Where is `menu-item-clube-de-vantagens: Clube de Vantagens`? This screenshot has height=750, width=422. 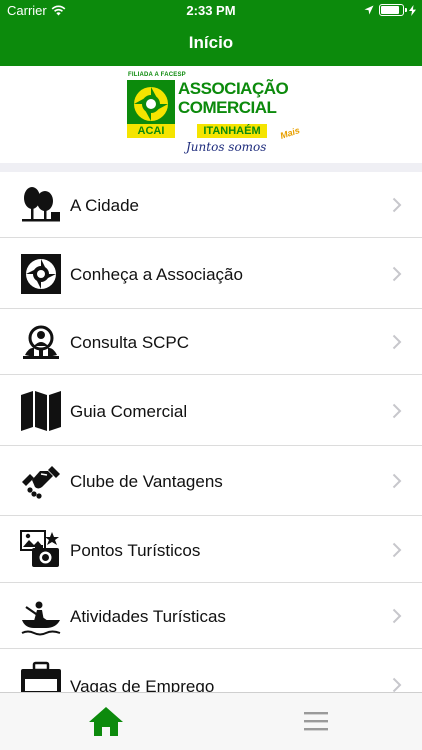 menu-item-clube-de-vantagens: Clube de Vantagens is located at coordinates (211, 481).